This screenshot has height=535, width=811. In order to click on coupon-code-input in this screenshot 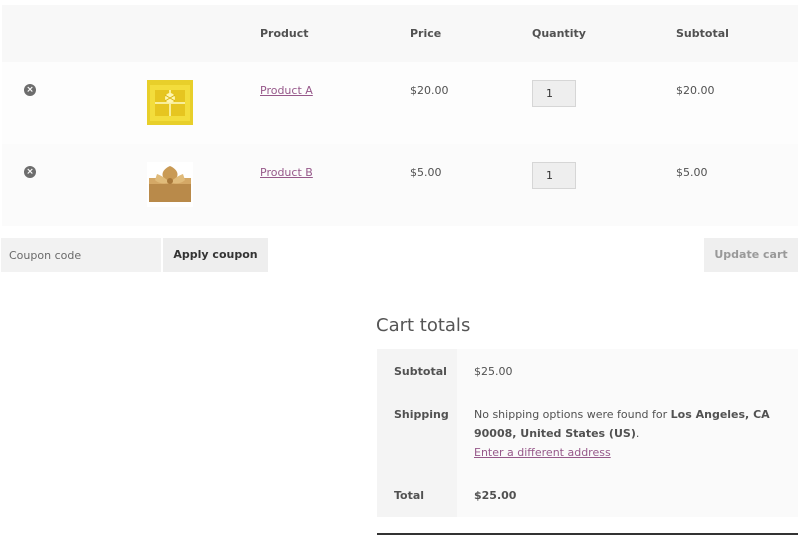, I will do `click(81, 255)`.